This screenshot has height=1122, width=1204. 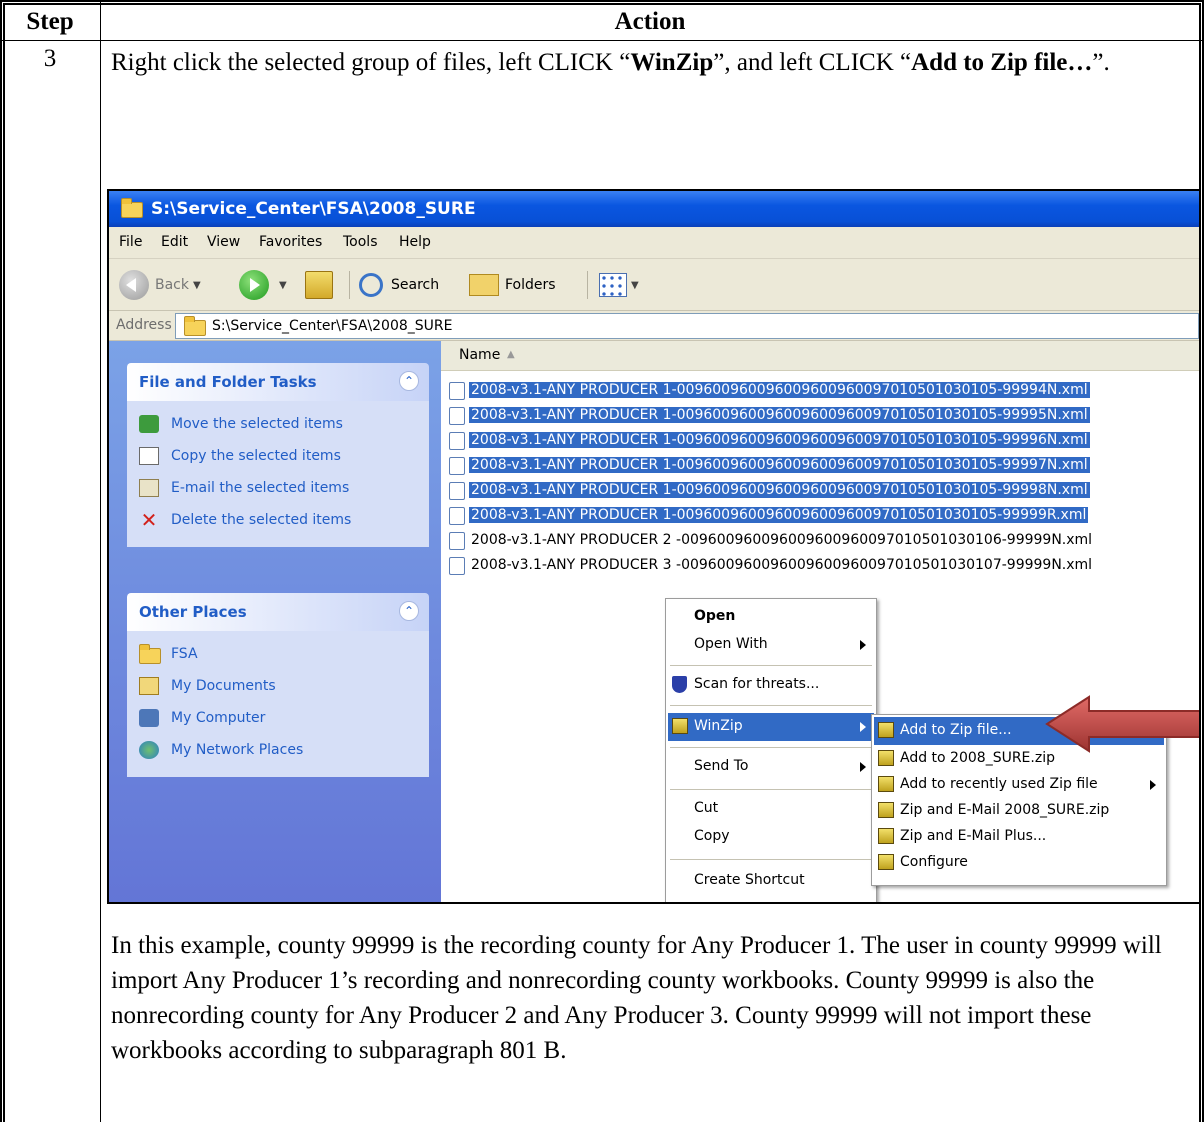 What do you see at coordinates (371, 285) in the screenshot?
I see `search-icon` at bounding box center [371, 285].